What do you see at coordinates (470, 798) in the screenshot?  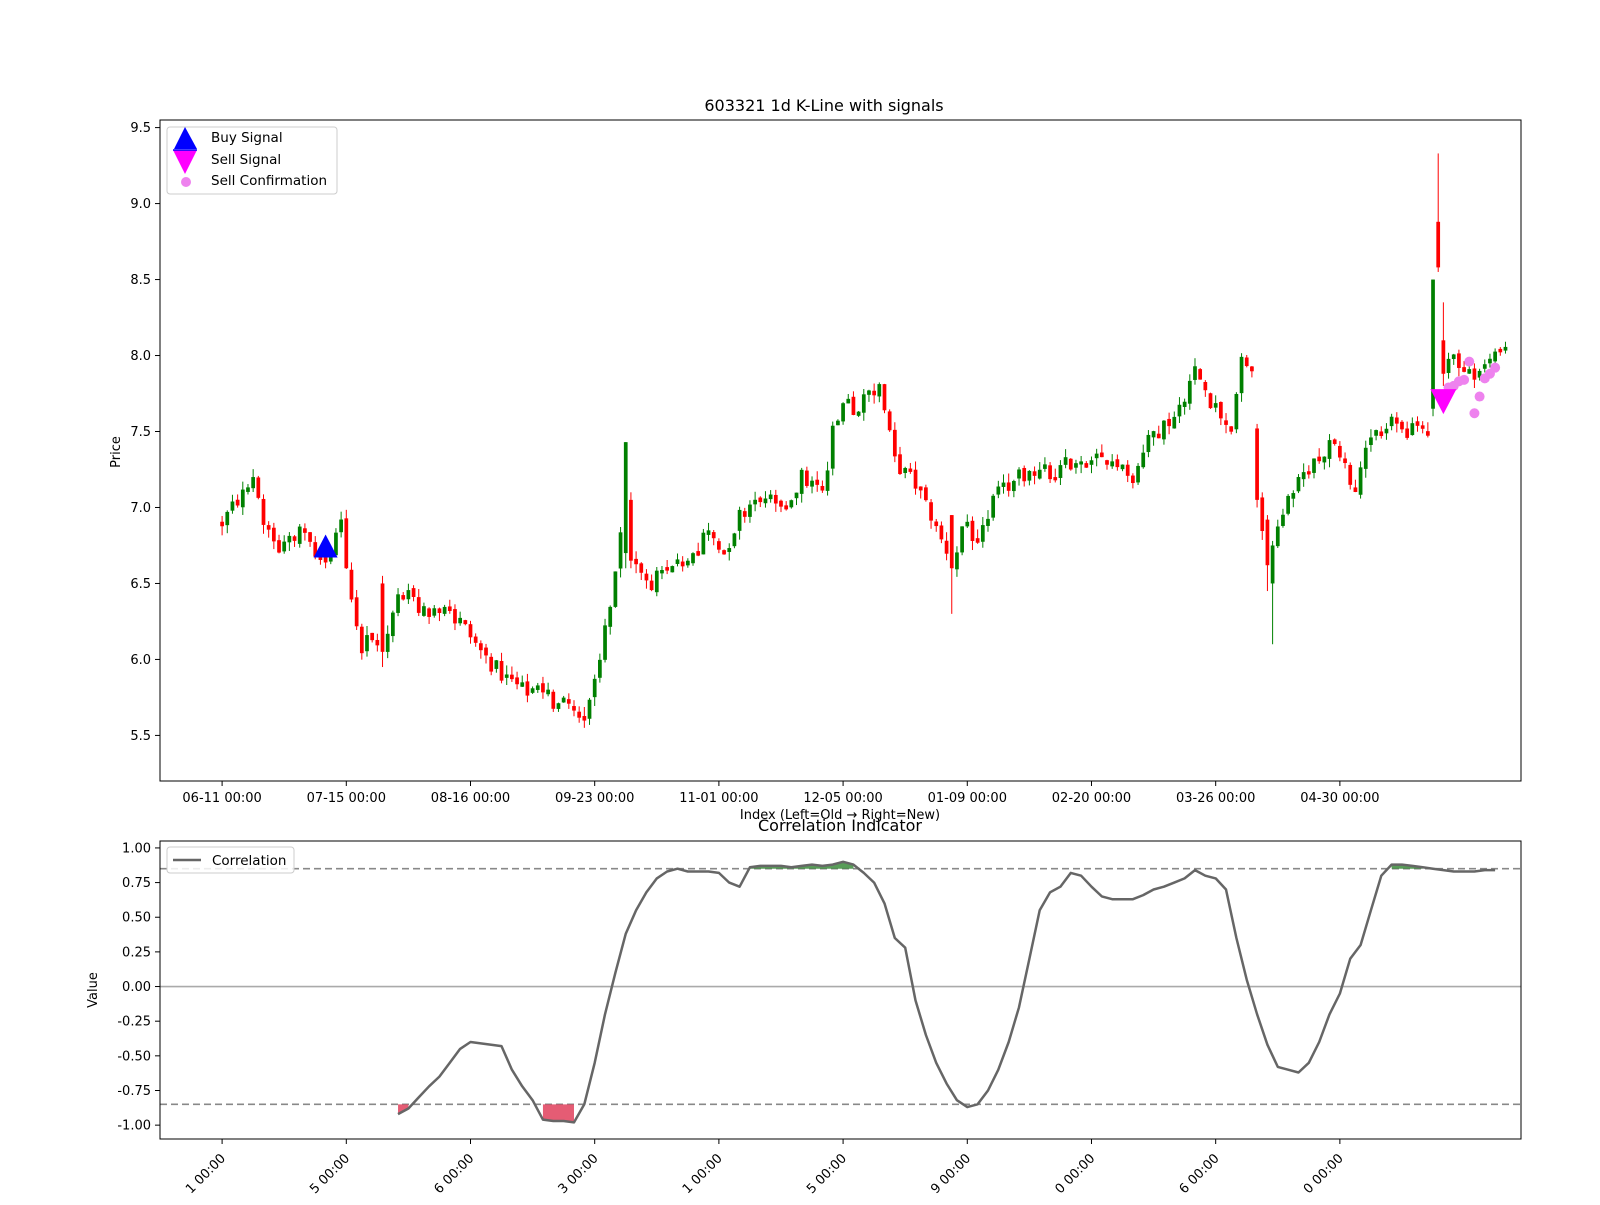 I see `kline-x-tick-label: 08-16 00:00` at bounding box center [470, 798].